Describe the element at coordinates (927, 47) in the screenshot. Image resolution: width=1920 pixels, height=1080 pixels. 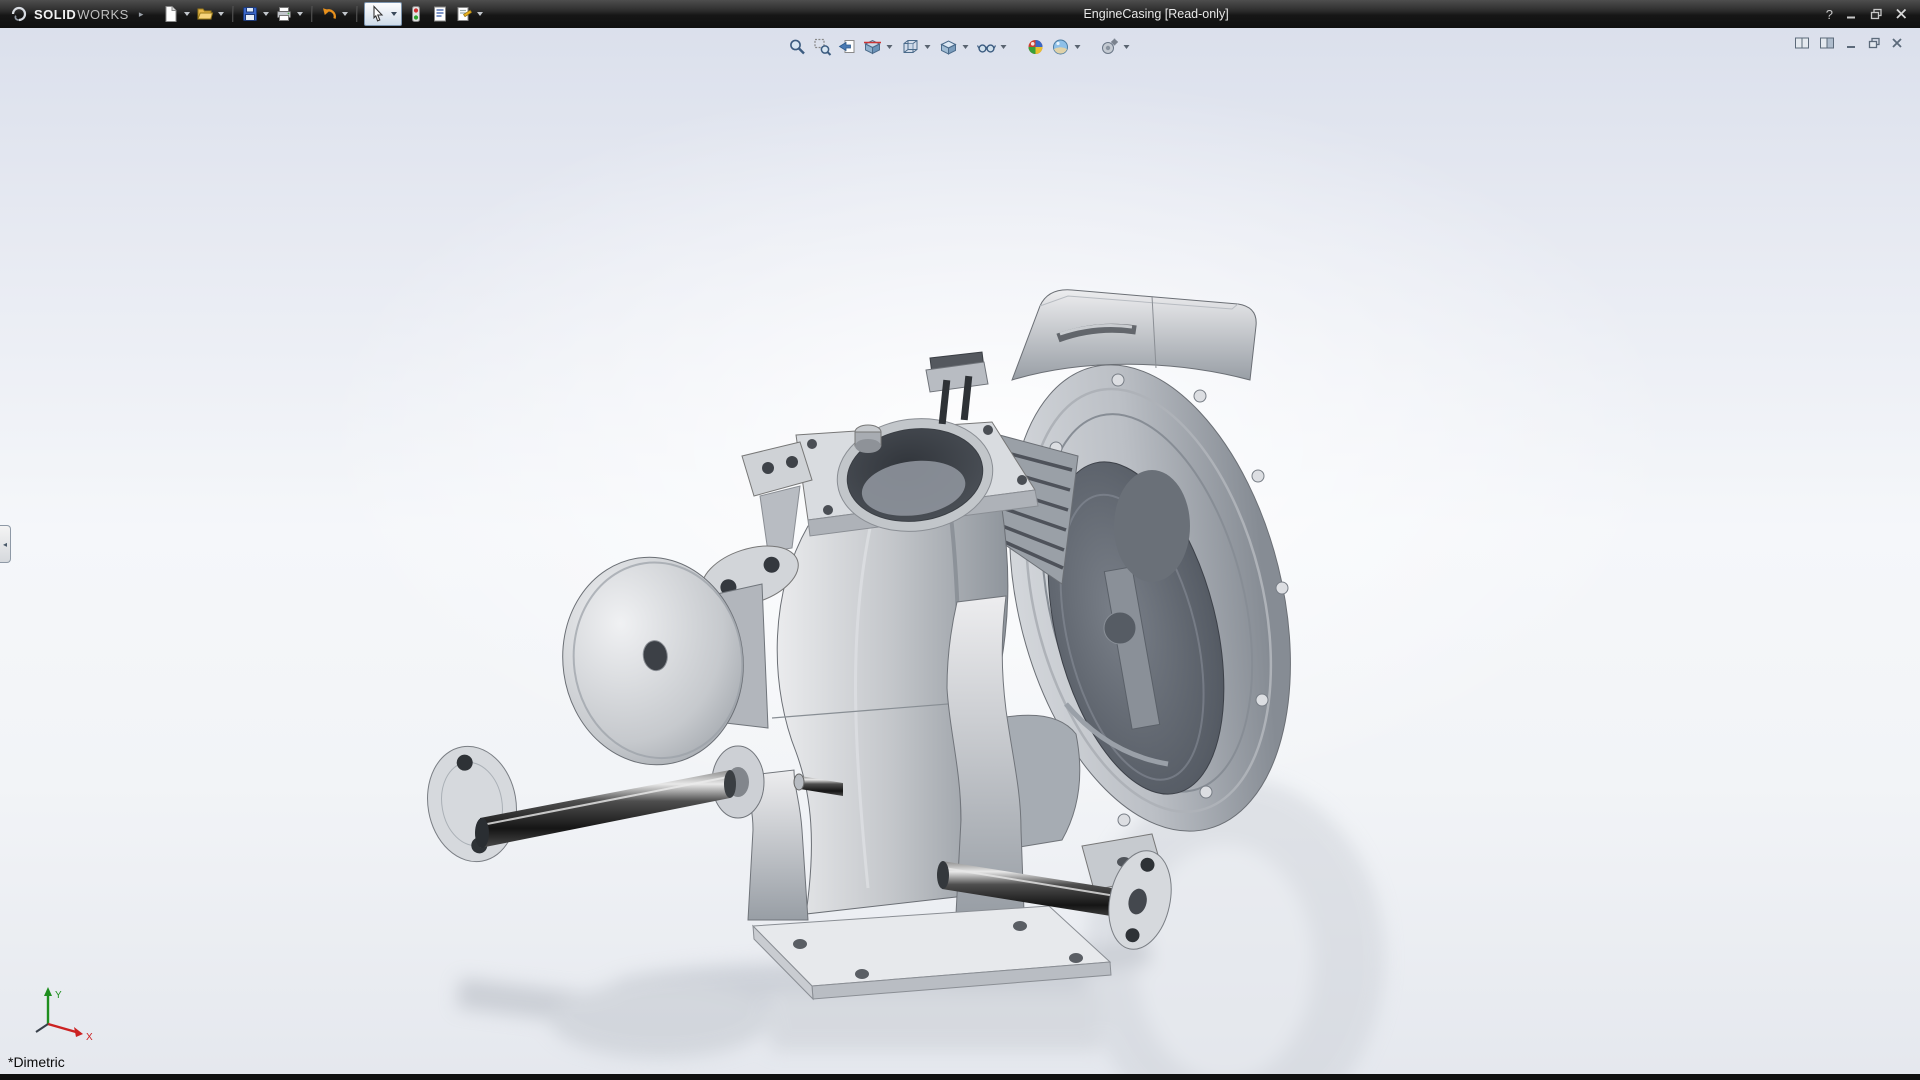
I see `view-orientation-dropdown` at that location.